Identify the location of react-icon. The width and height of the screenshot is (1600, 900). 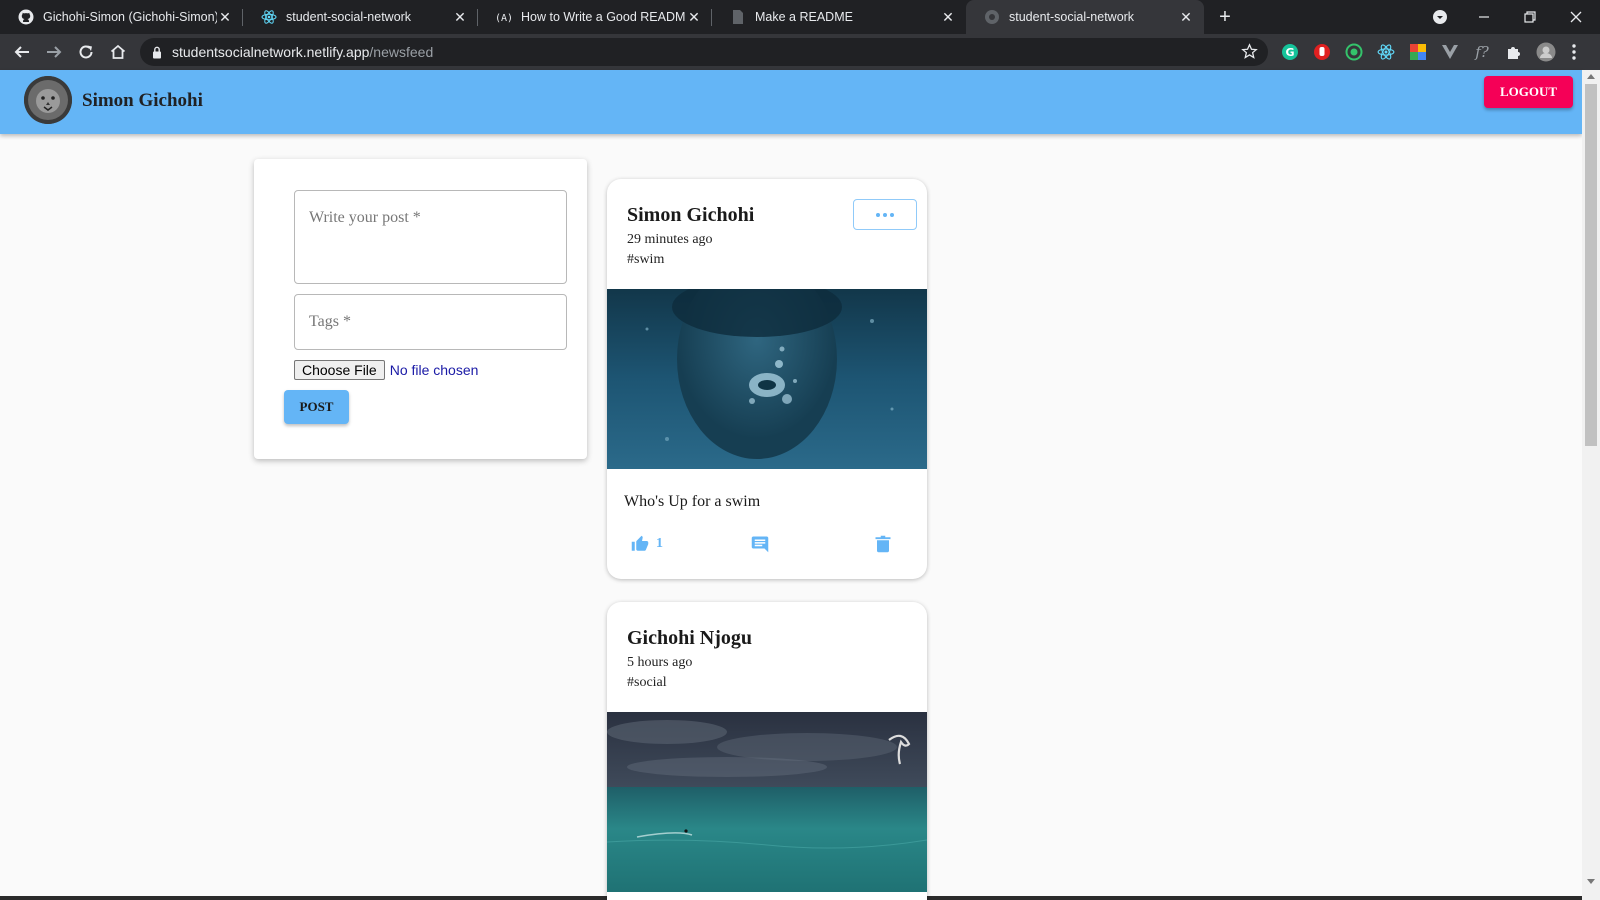
(269, 17).